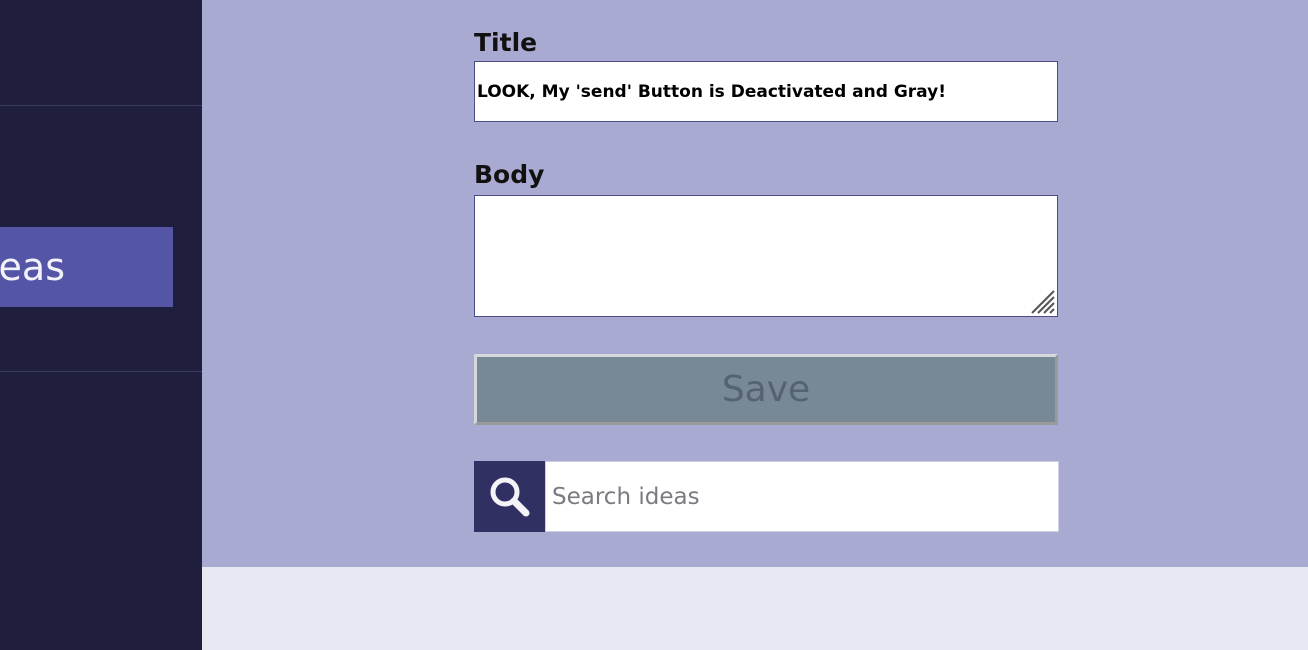 Image resolution: width=1308 pixels, height=650 pixels. I want to click on body-textarea, so click(766, 256).